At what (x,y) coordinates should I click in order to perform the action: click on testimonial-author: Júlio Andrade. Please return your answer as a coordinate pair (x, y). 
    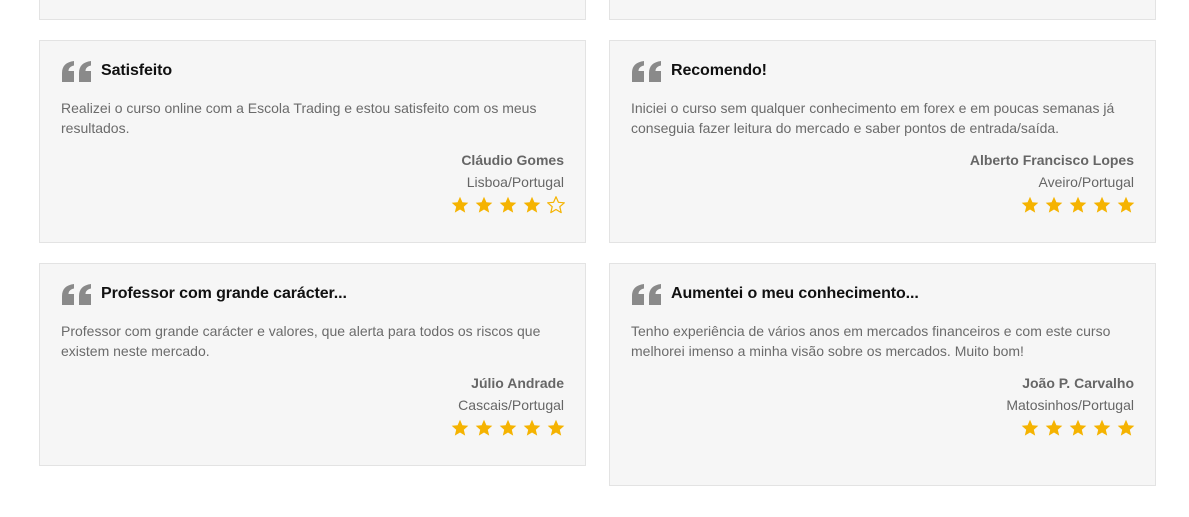
    Looking at the image, I should click on (517, 383).